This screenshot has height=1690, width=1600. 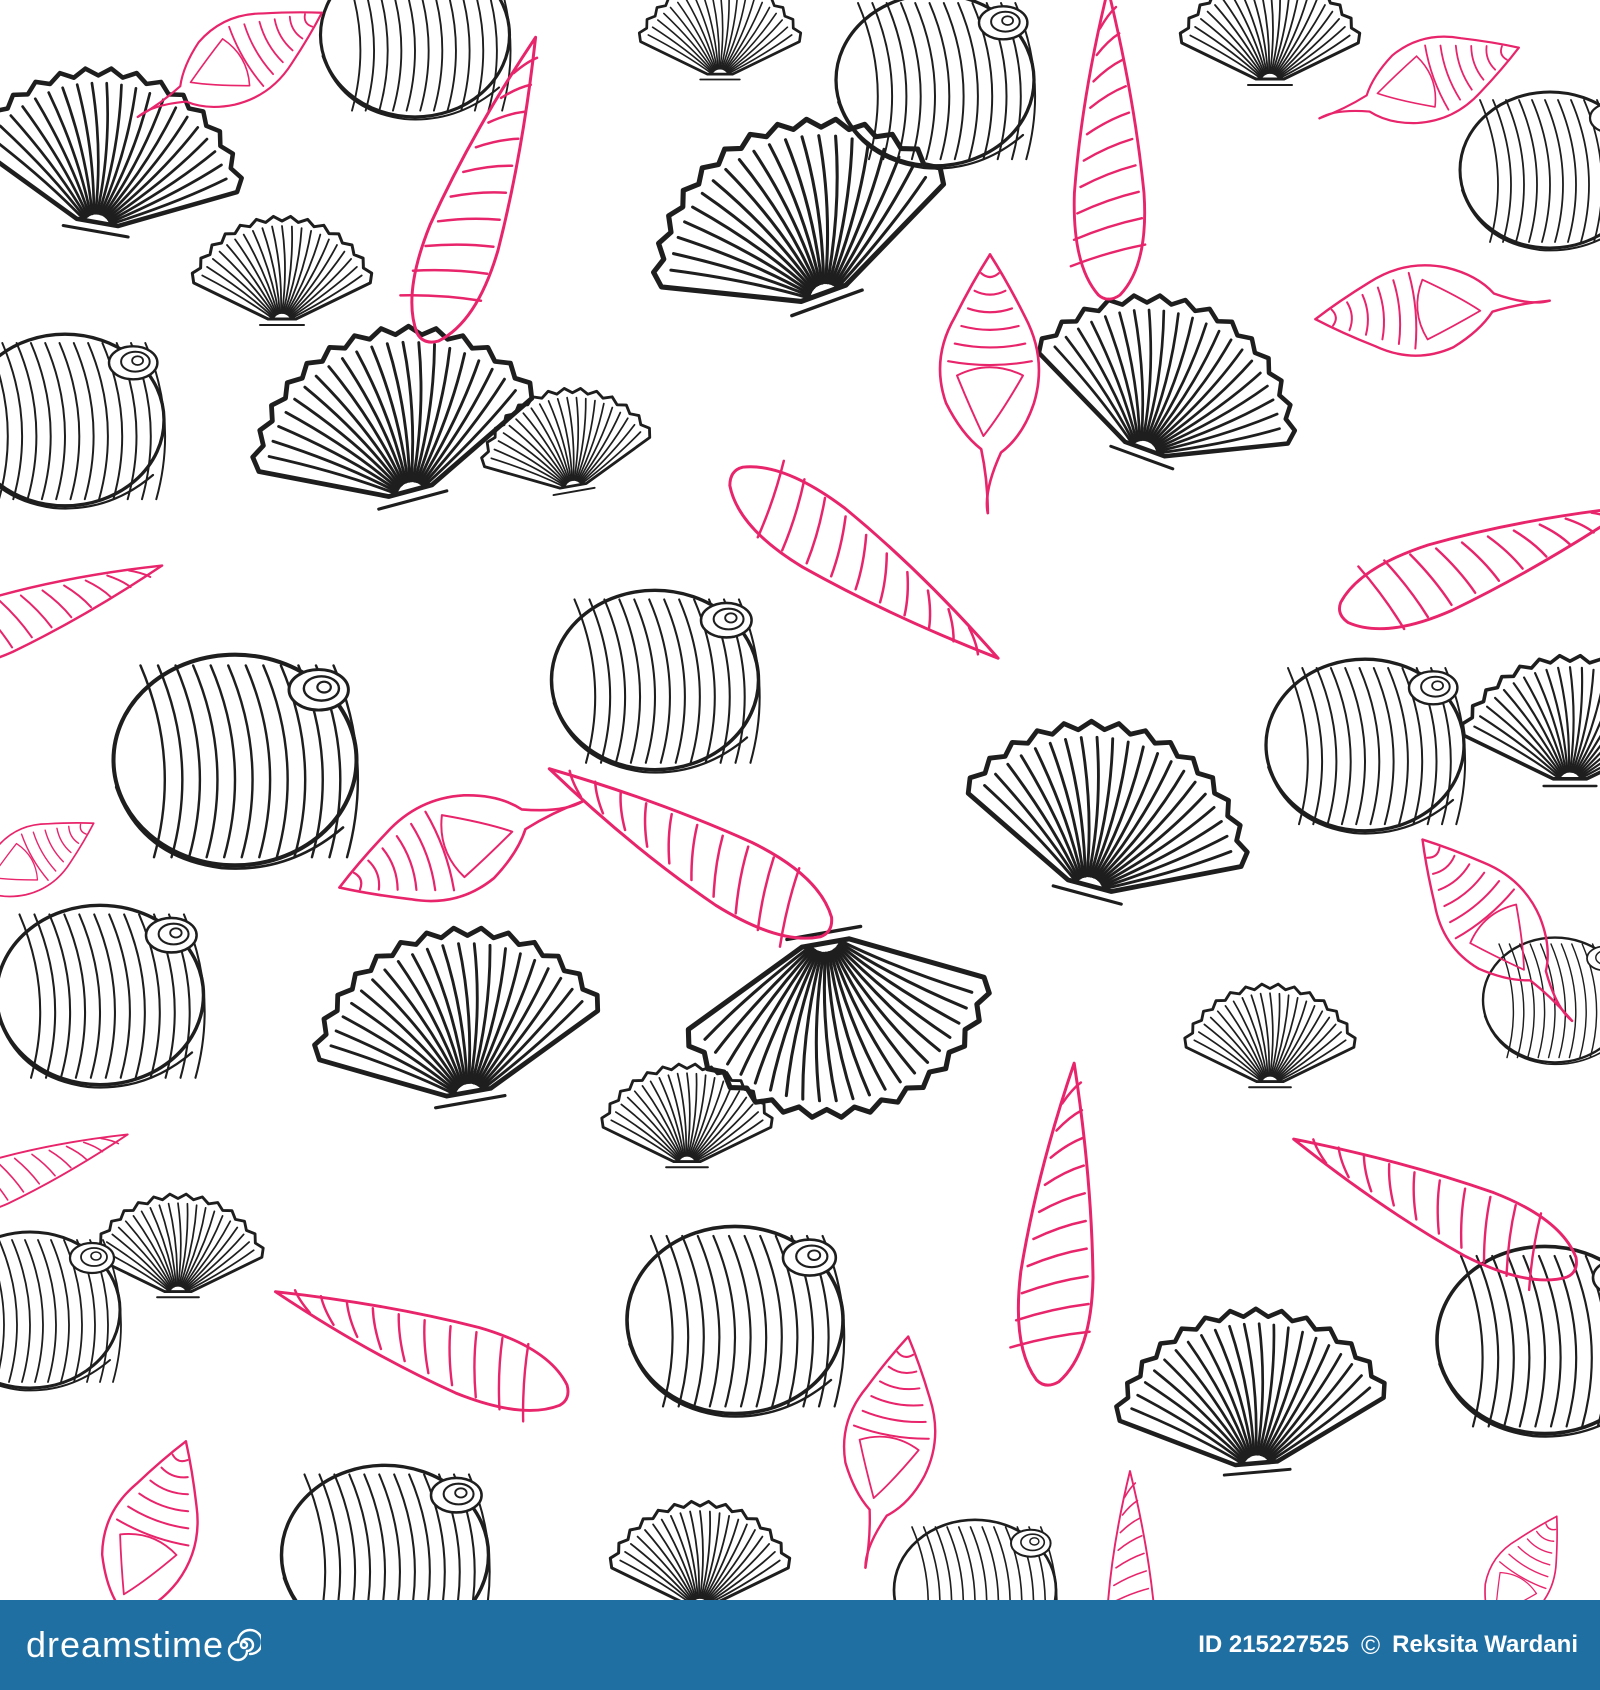 What do you see at coordinates (125, 1644) in the screenshot?
I see `logo-text: dreamstime` at bounding box center [125, 1644].